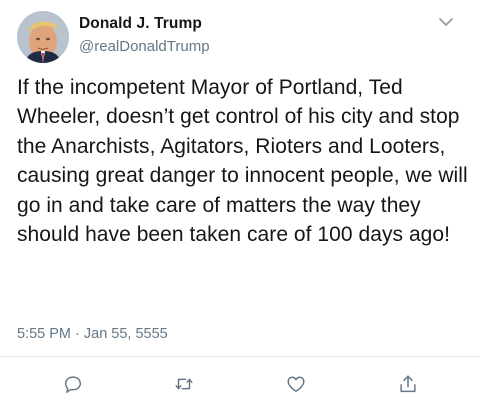 The width and height of the screenshot is (480, 410). I want to click on retweet-button, so click(184, 384).